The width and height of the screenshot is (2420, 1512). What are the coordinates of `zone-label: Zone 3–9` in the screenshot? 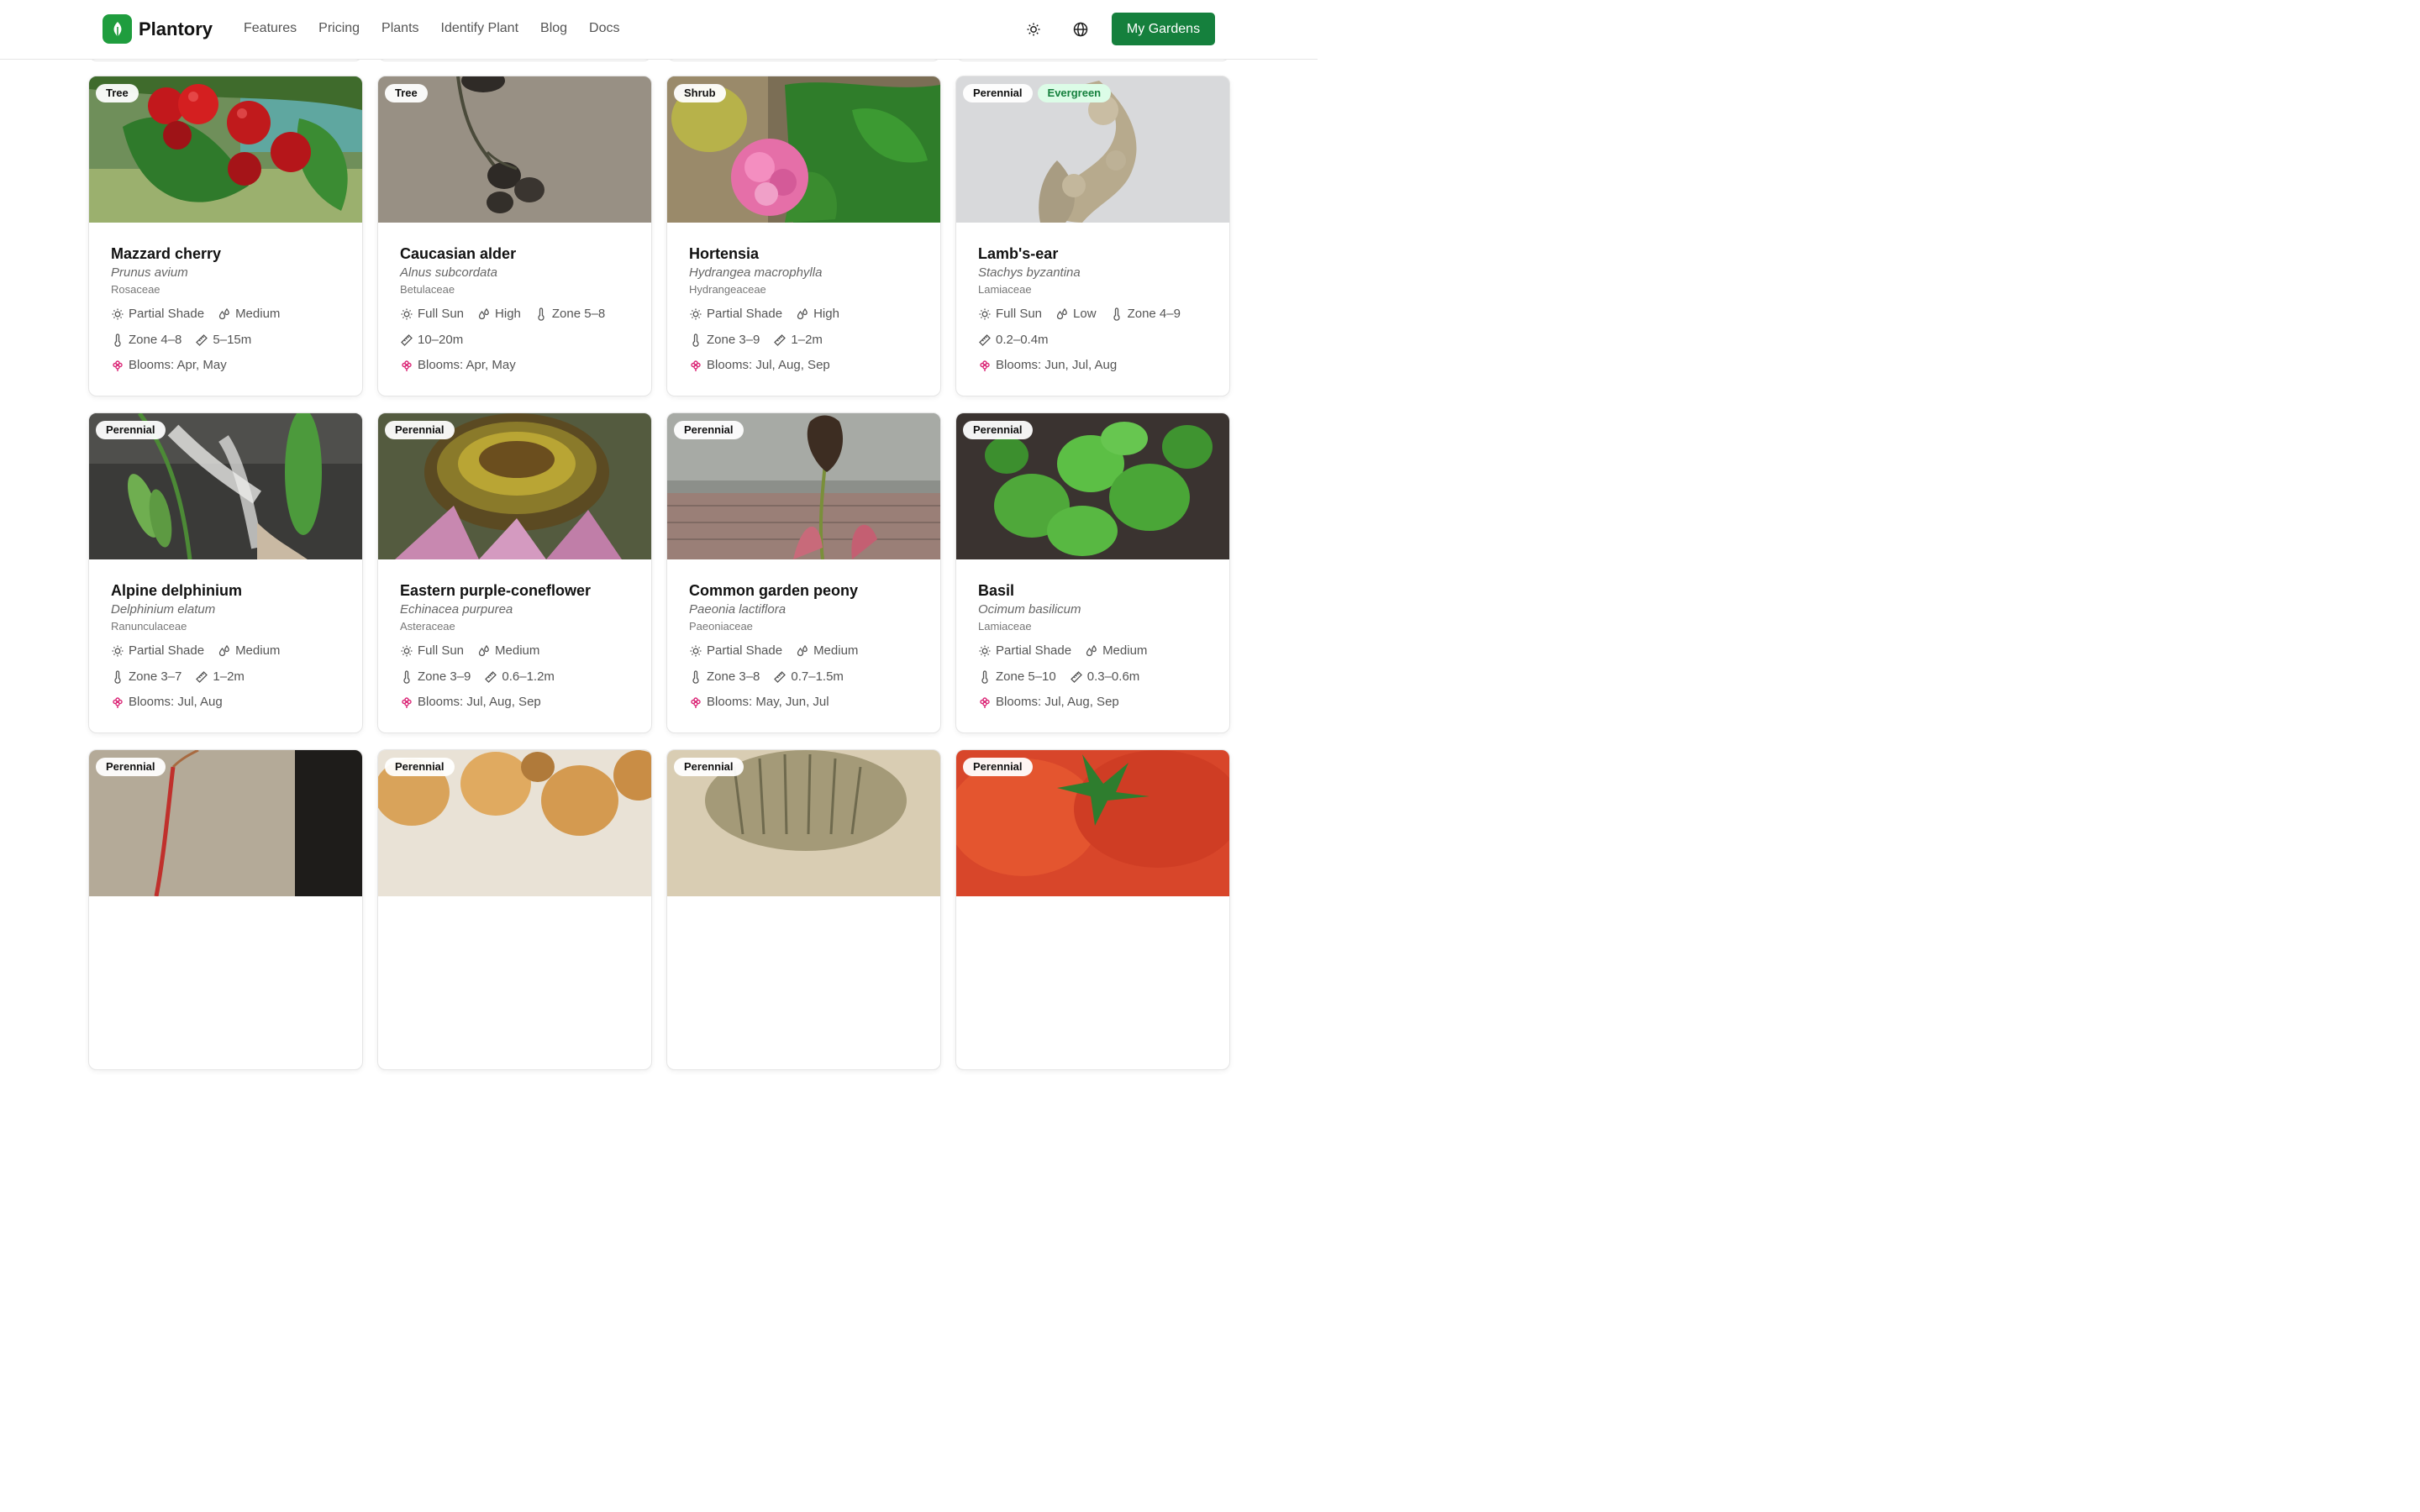 It's located at (734, 339).